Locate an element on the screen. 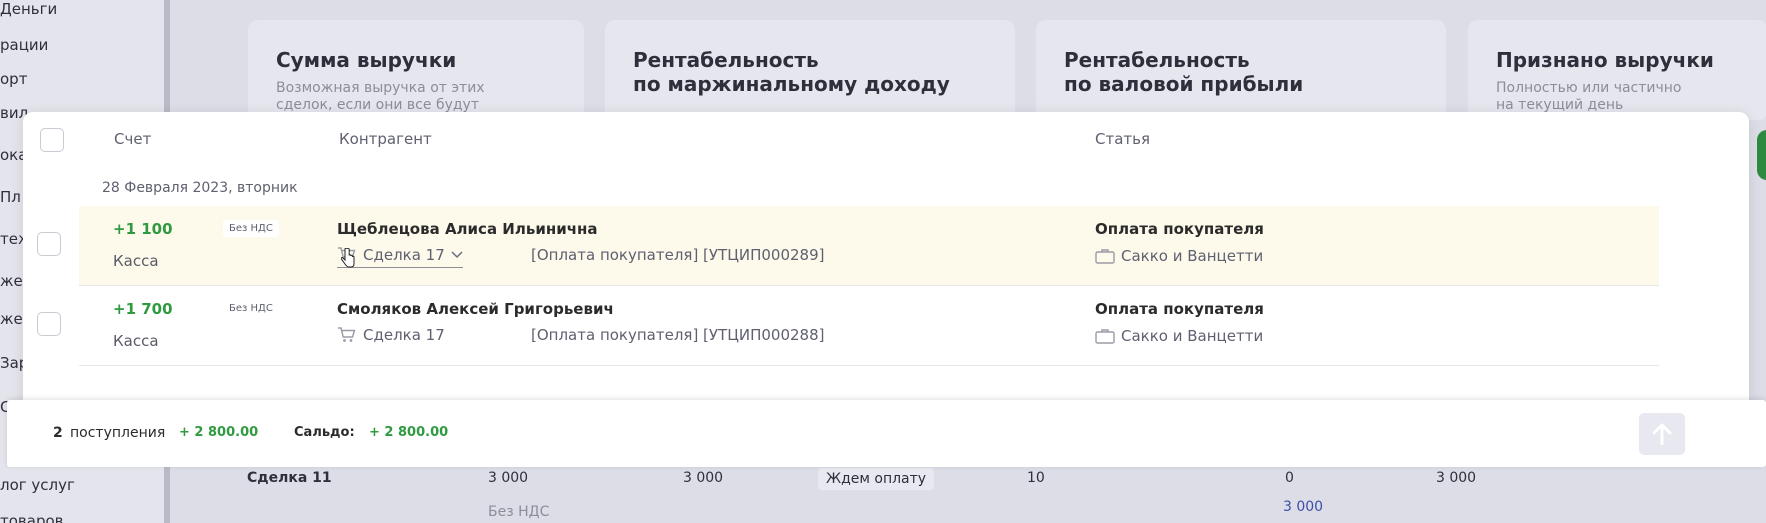 The width and height of the screenshot is (1766, 523). table-row-deal: Сделка 11 is located at coordinates (289, 478).